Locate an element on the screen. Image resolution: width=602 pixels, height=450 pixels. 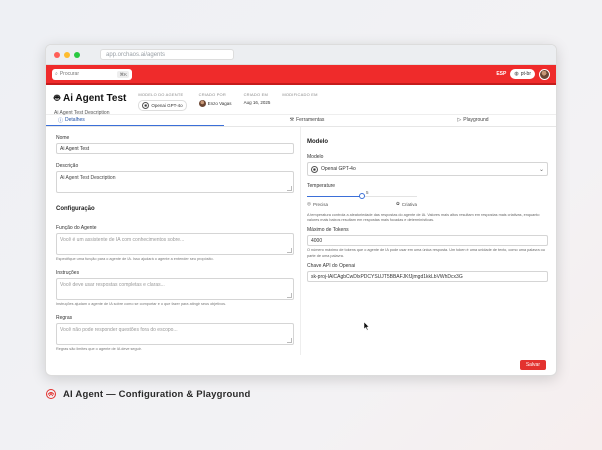
meta-created-by: CRIADO POR Enzo Vagas is located at coordinates (215, 99).